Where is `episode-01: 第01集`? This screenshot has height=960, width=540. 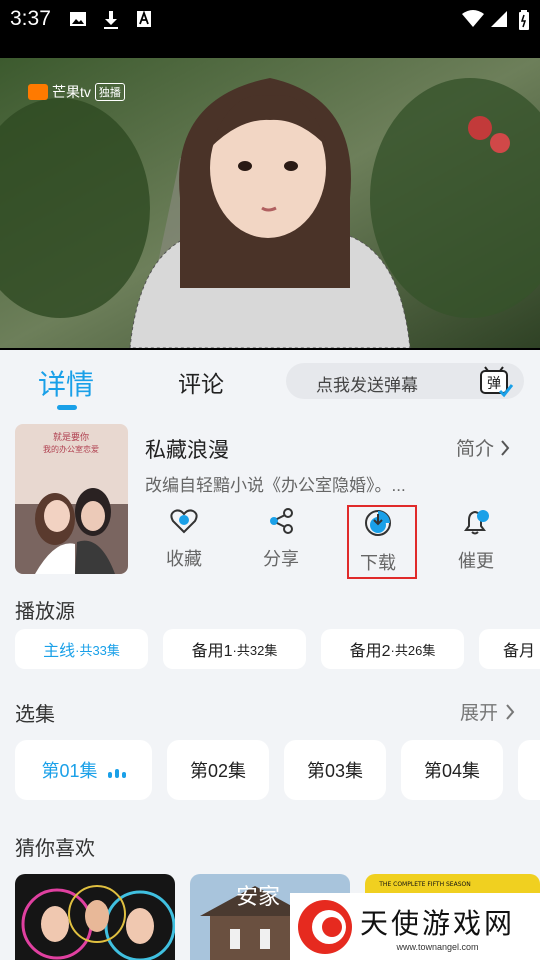
episode-01: 第01集 is located at coordinates (83, 770).